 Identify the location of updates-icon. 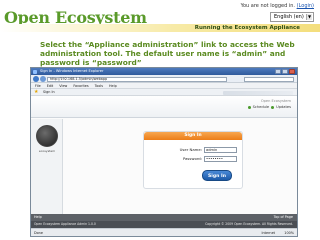
(273, 107).